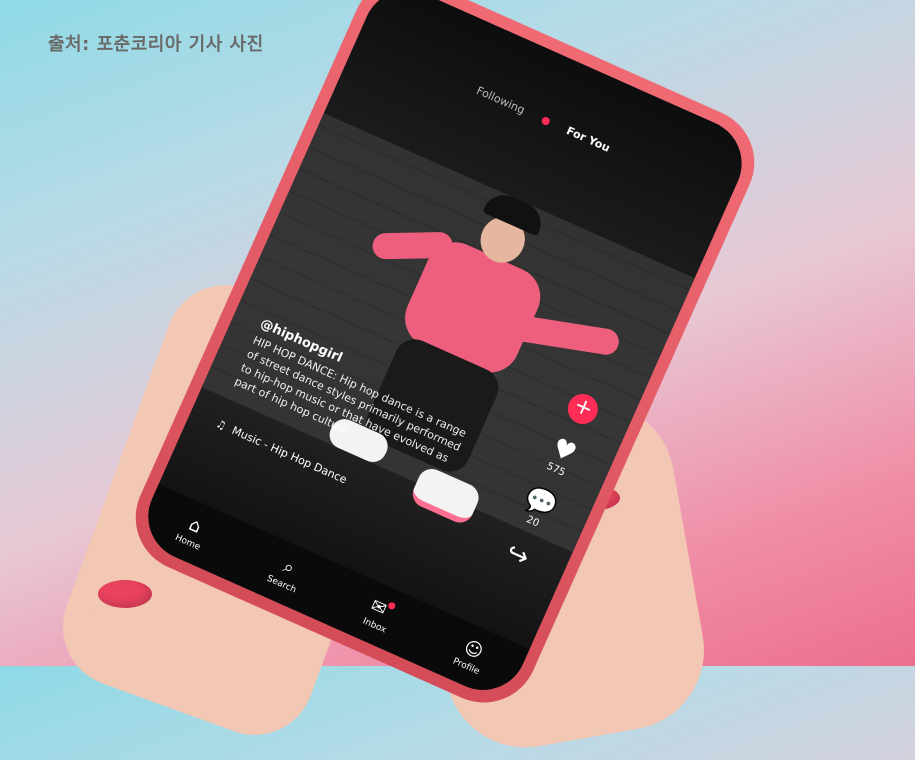 The image size is (915, 760). I want to click on share-button: ↪, so click(518, 555).